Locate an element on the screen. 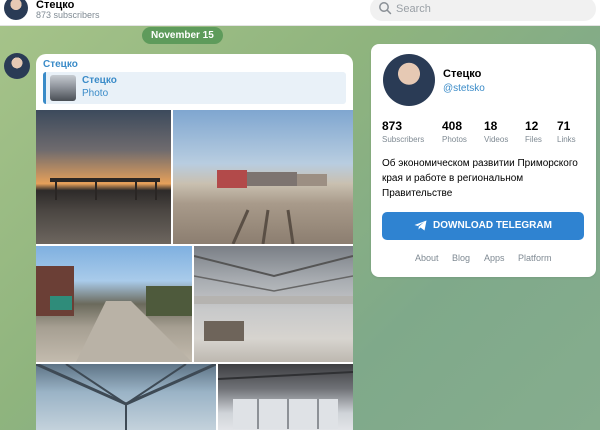 This screenshot has width=600, height=430. search-input is located at coordinates (491, 9).